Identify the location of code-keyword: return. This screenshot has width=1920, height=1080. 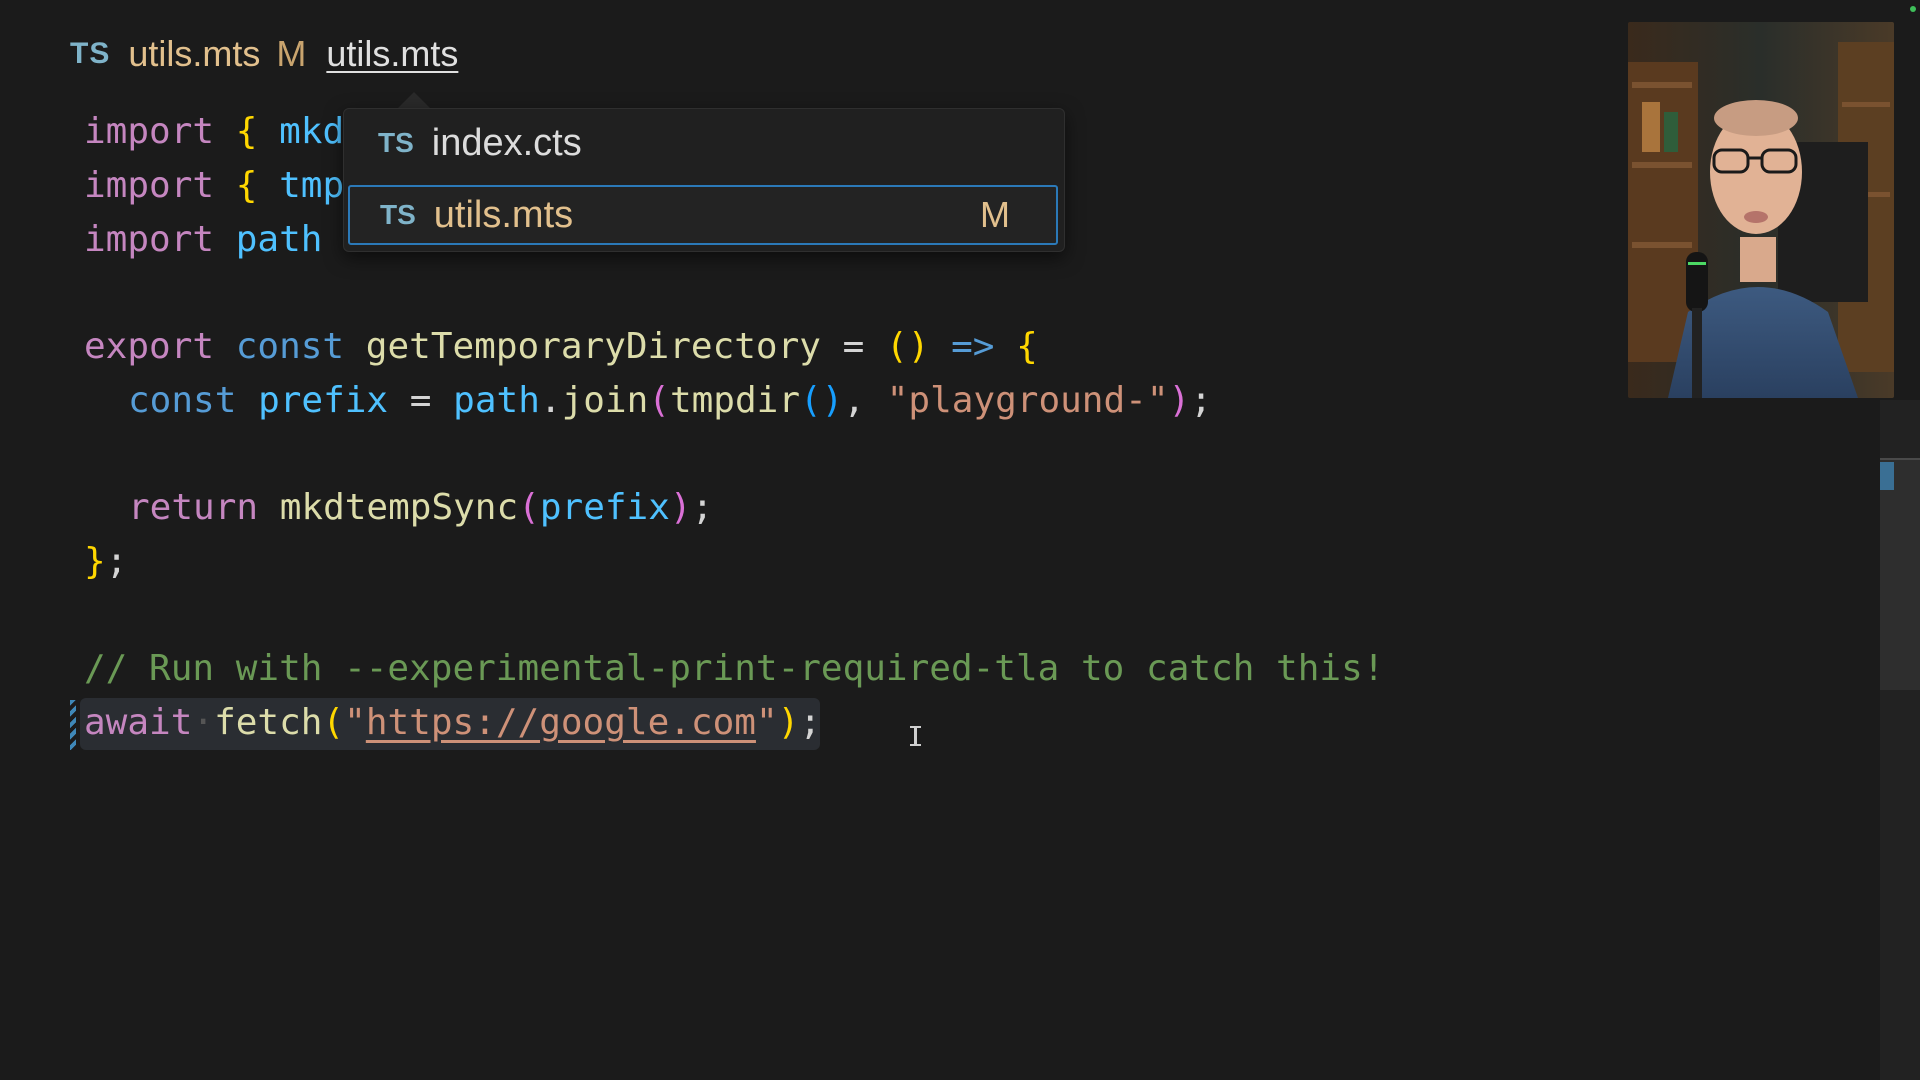
(193, 507).